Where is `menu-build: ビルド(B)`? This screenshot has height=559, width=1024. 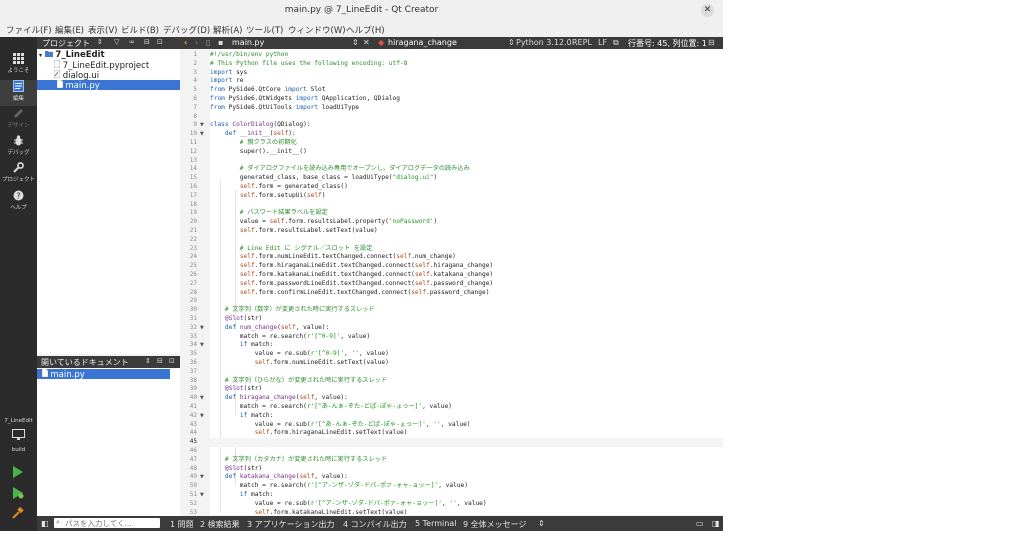
menu-build: ビルド(B) is located at coordinates (140, 30).